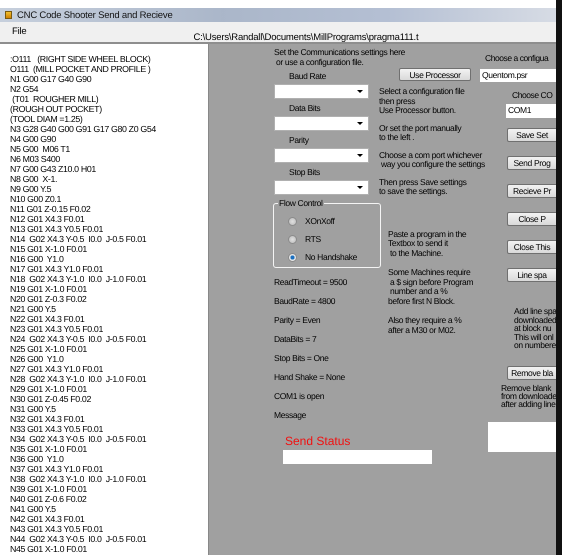 The image size is (562, 555). I want to click on code-line: N9 G00 Y.5, so click(31, 189).